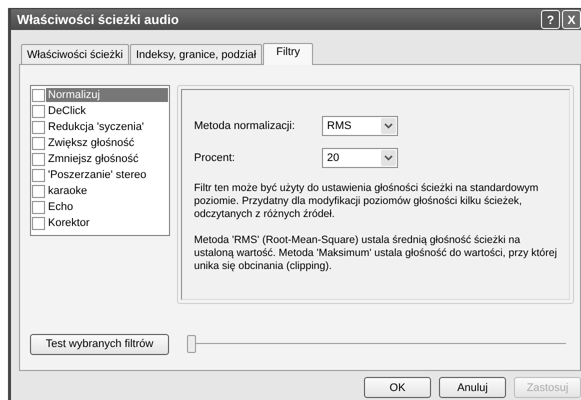  What do you see at coordinates (61, 207) in the screenshot?
I see `filter-item: Echo` at bounding box center [61, 207].